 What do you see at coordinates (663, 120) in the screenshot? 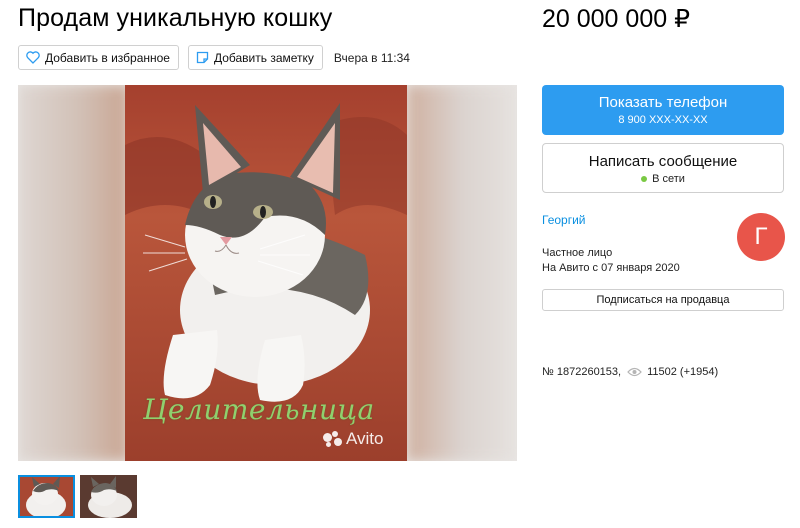
I see `phone-number-masked: 8 900 XXX-XX-XX` at bounding box center [663, 120].